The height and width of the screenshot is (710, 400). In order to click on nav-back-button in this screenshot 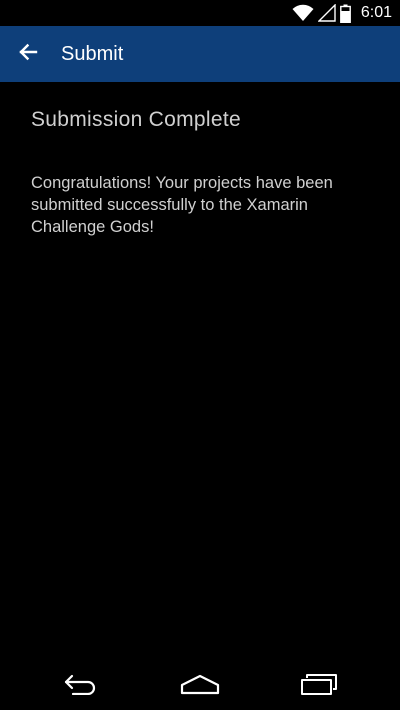, I will do `click(81, 686)`.